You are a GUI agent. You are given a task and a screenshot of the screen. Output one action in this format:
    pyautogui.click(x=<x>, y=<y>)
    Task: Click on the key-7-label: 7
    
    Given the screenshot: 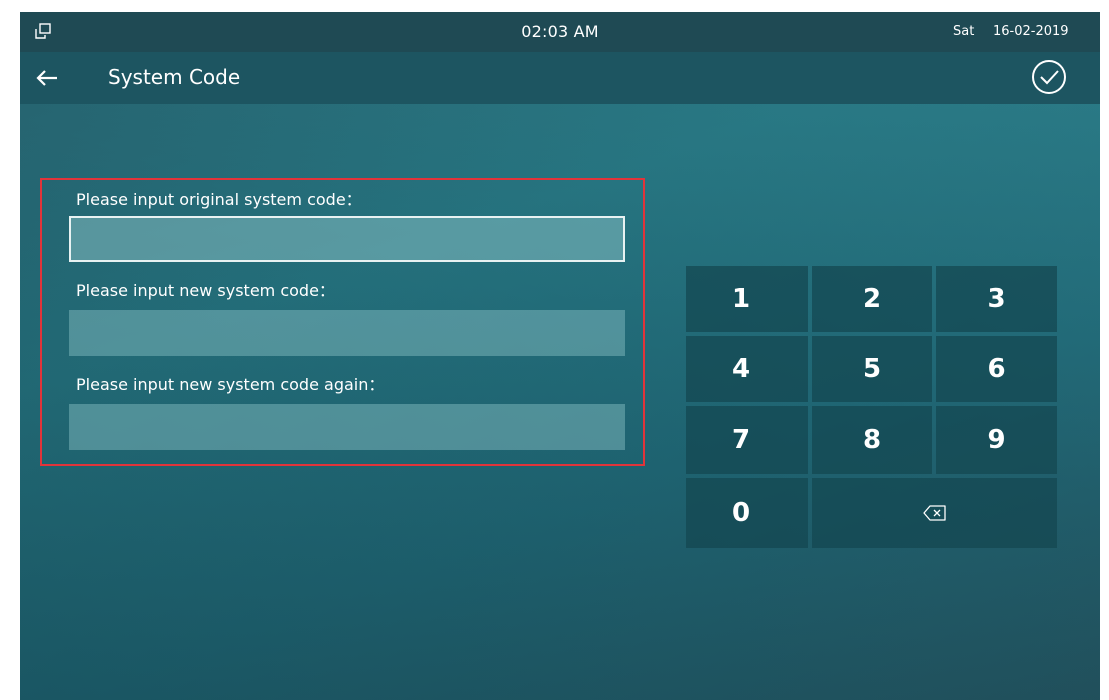 What is the action you would take?
    pyautogui.click(x=741, y=440)
    